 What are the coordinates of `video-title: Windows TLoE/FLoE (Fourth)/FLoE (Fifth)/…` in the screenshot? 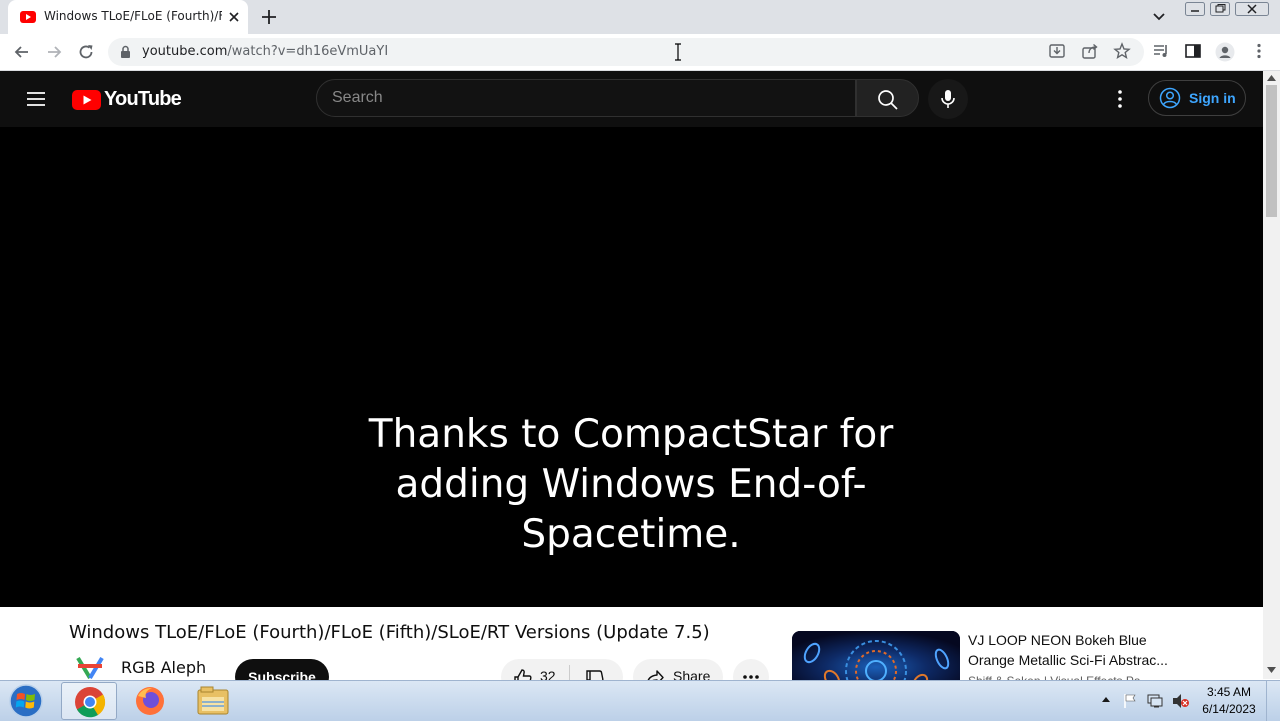 It's located at (389, 632).